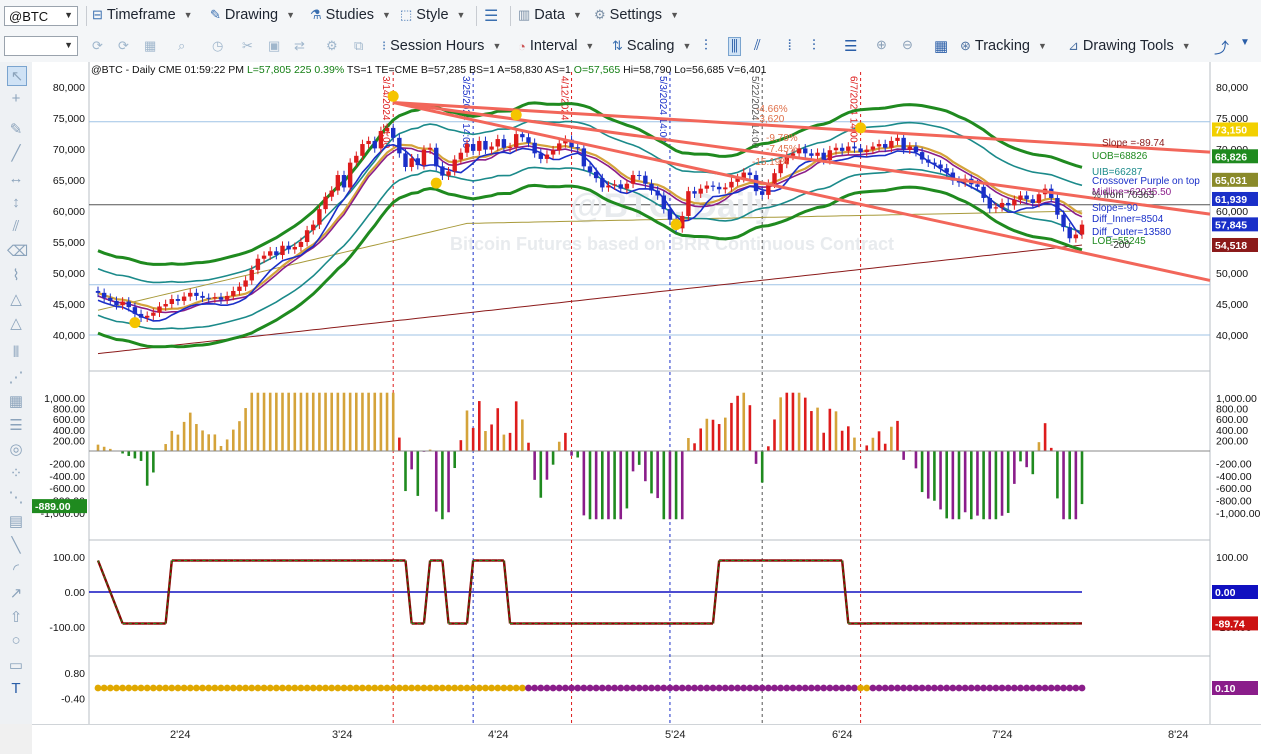 This screenshot has height=754, width=1261. Describe the element at coordinates (69, 305) in the screenshot. I see `price-axis-label-left: 45,000` at that location.